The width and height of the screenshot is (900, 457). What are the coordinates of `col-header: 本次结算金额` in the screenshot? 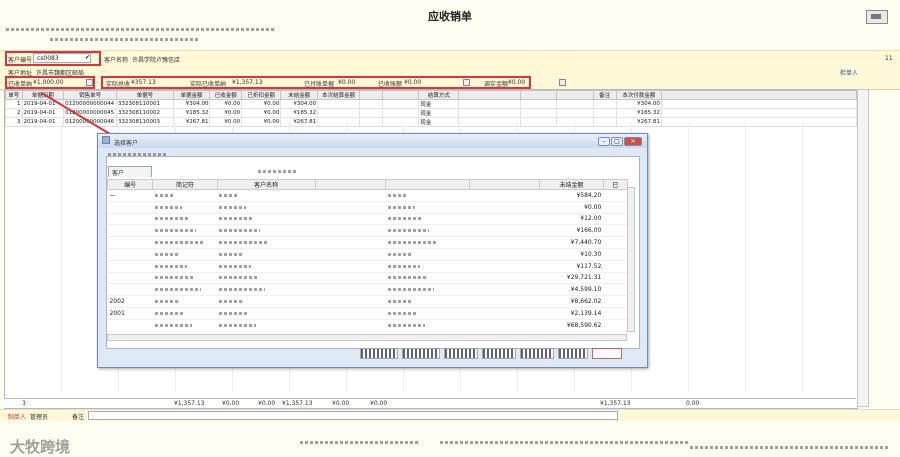 It's located at (339, 95).